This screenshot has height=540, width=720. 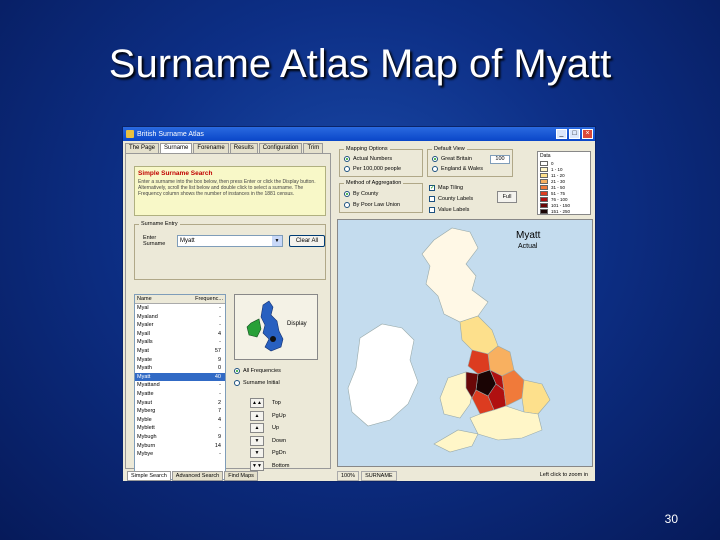 I want to click on clear-all-button: Clear All, so click(x=307, y=241).